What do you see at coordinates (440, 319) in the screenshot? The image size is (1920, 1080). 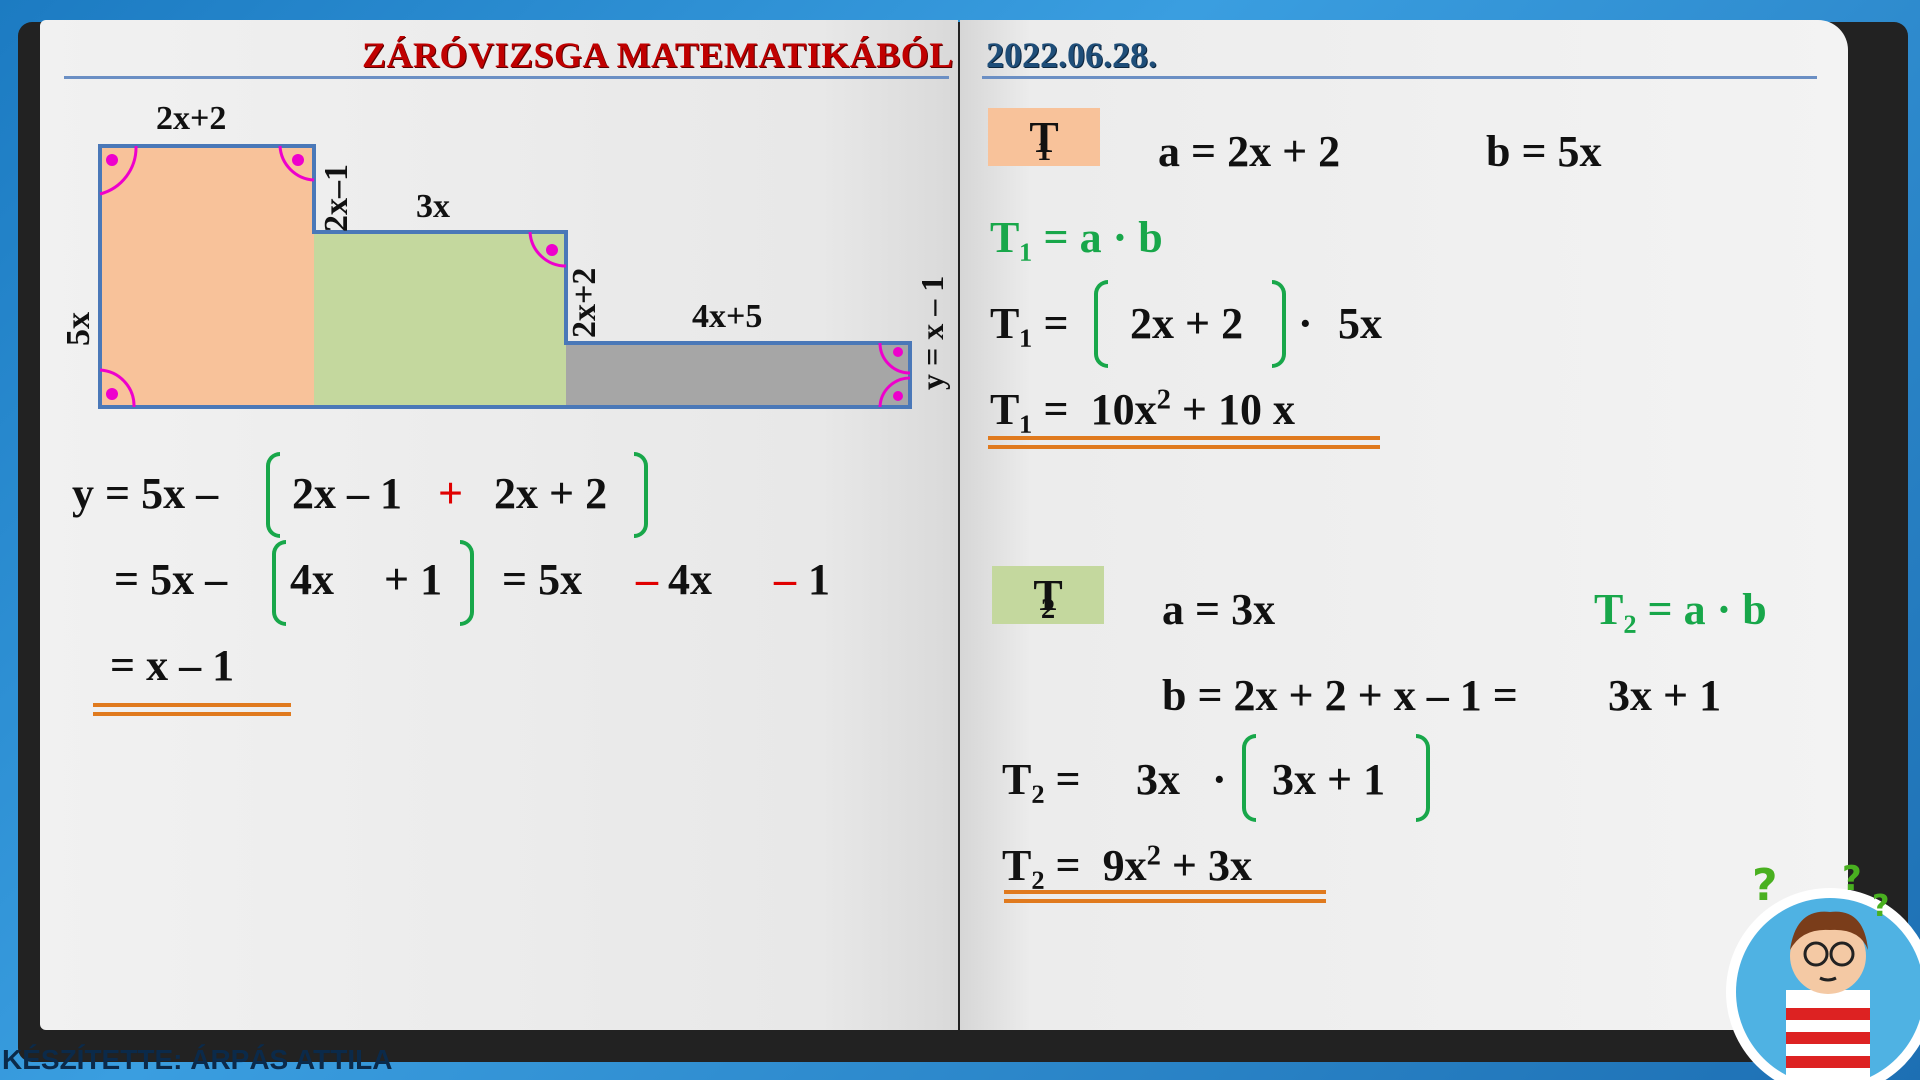 I see `region-t2` at bounding box center [440, 319].